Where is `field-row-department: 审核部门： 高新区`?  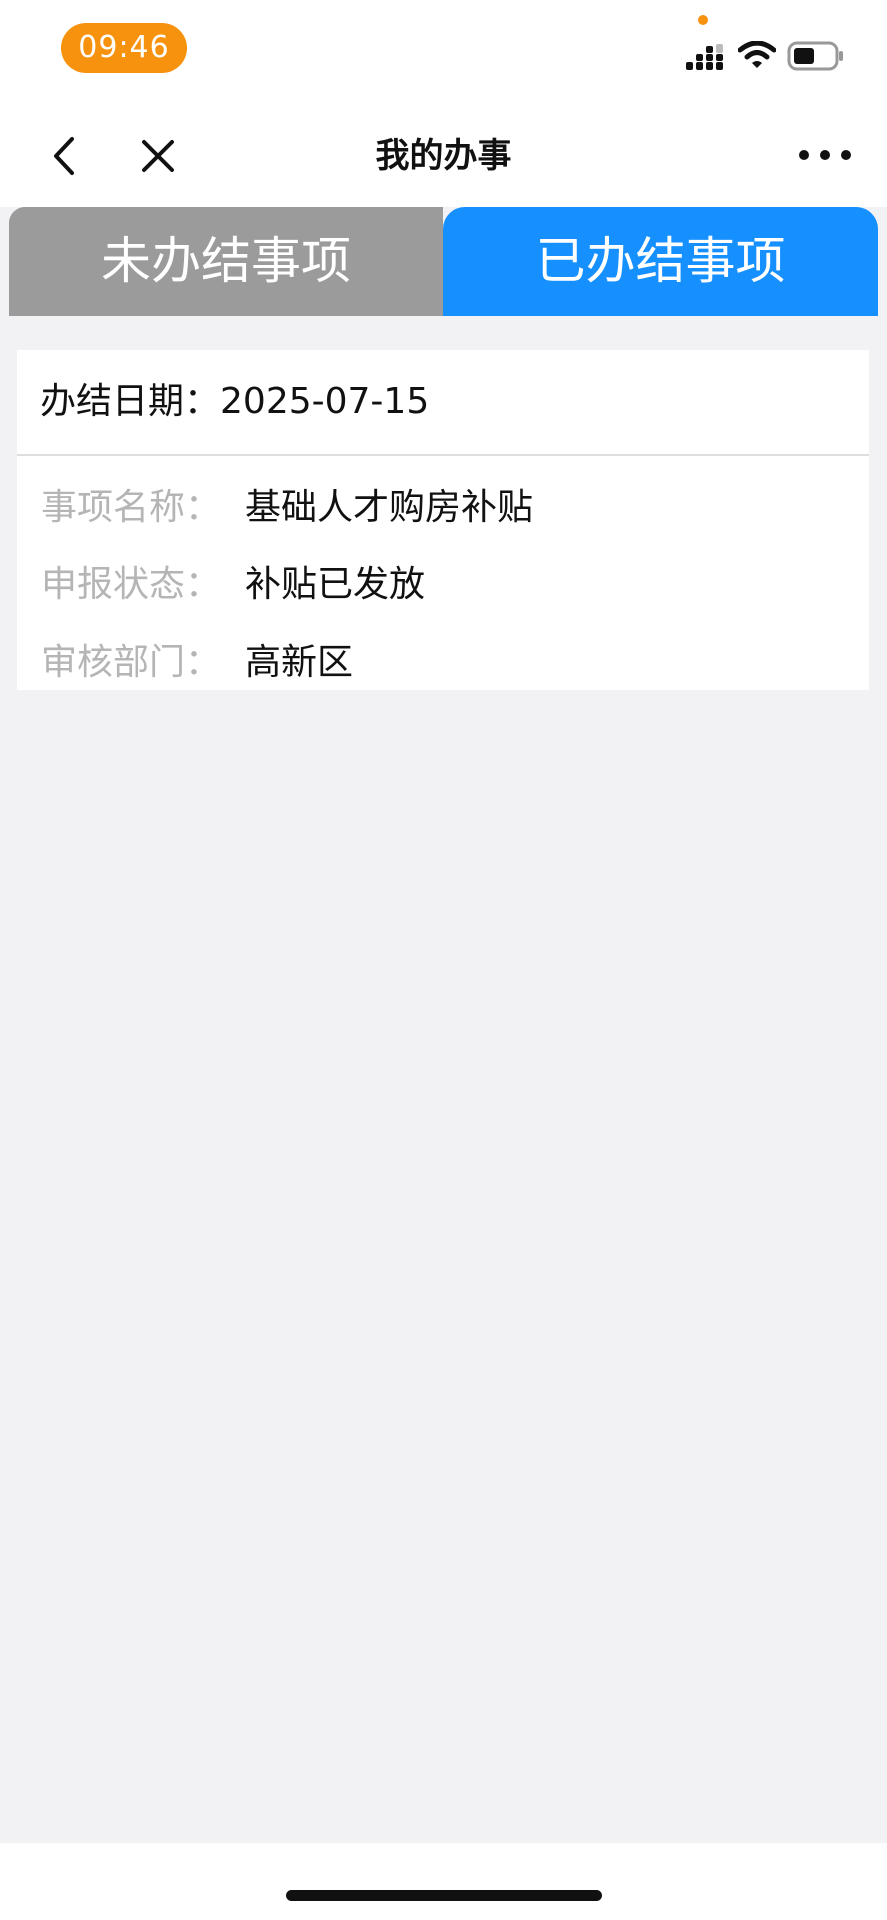
field-row-department: 审核部门： 高新区 is located at coordinates (197, 663).